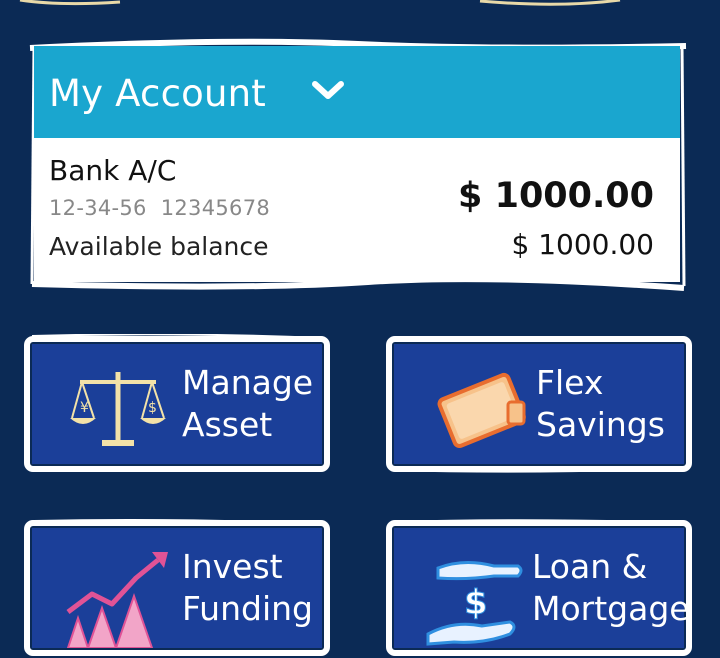 The image size is (720, 658). I want to click on growth-chart-icon, so click(117, 600).